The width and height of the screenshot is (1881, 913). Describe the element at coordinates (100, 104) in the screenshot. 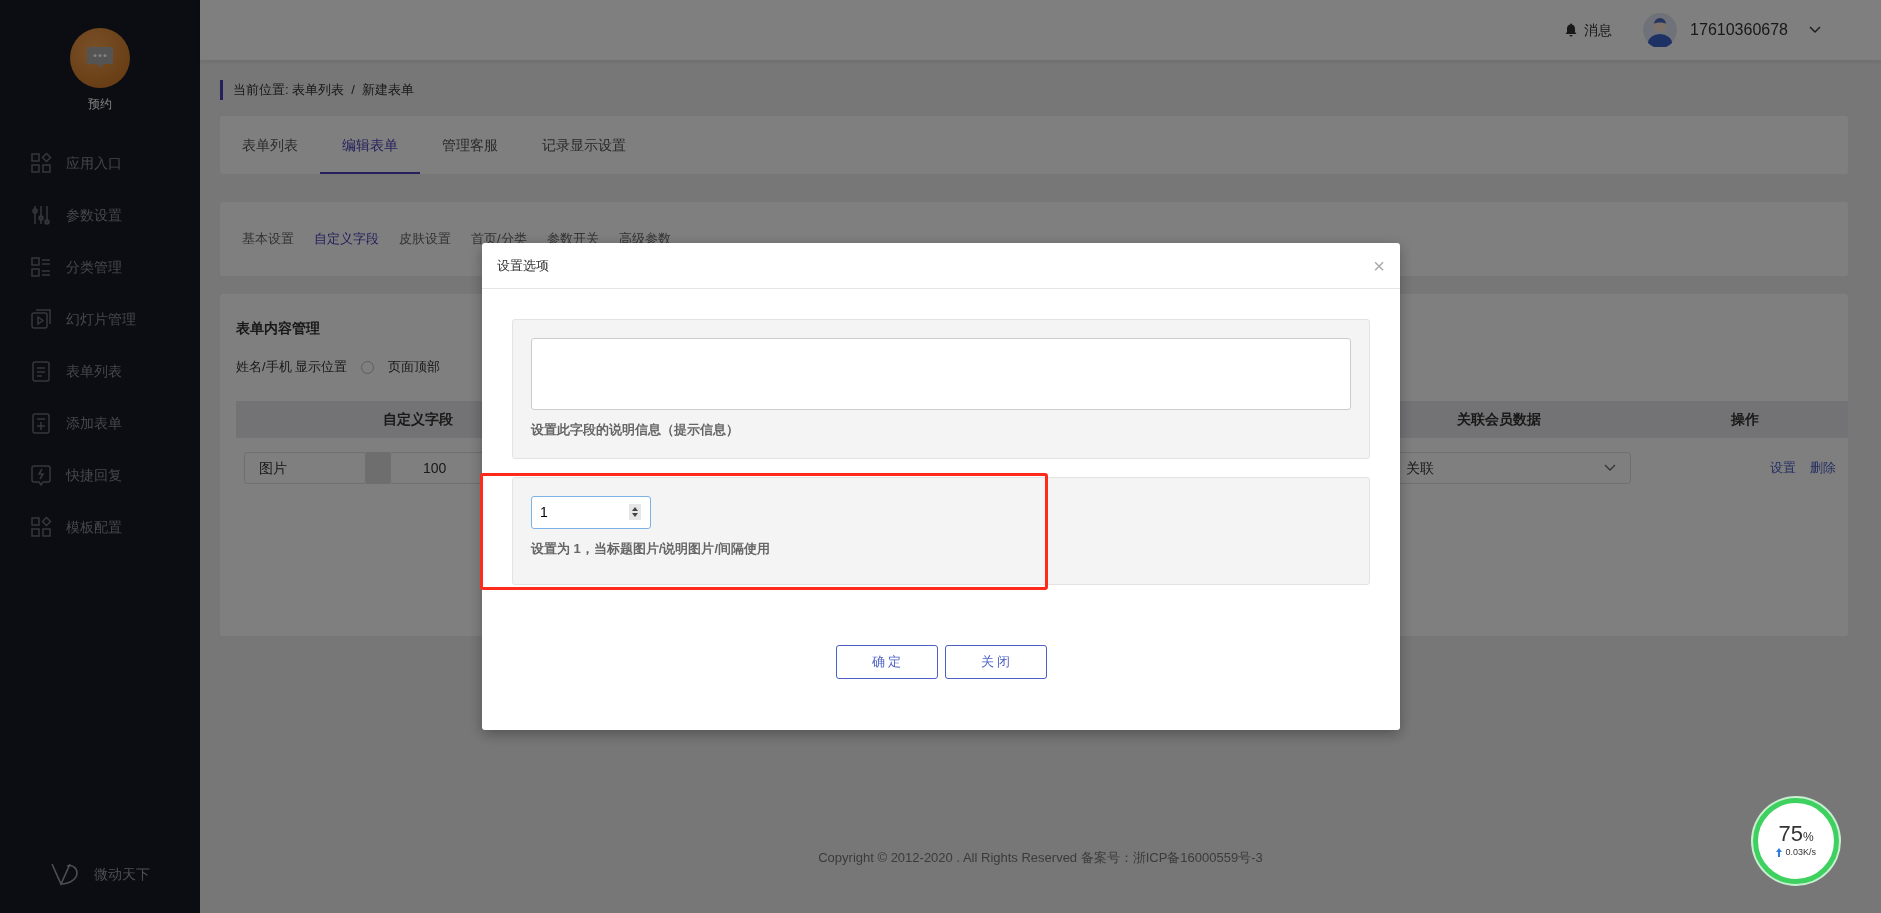

I see `app-name: 预约` at that location.